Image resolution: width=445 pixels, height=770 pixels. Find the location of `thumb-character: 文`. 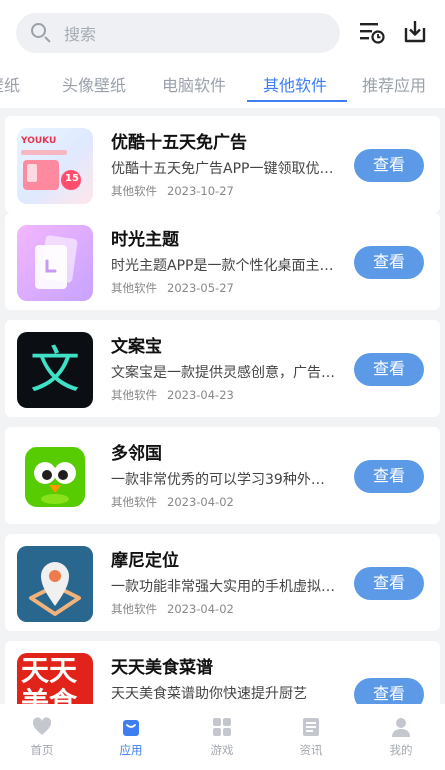

thumb-character: 文 is located at coordinates (55, 370).